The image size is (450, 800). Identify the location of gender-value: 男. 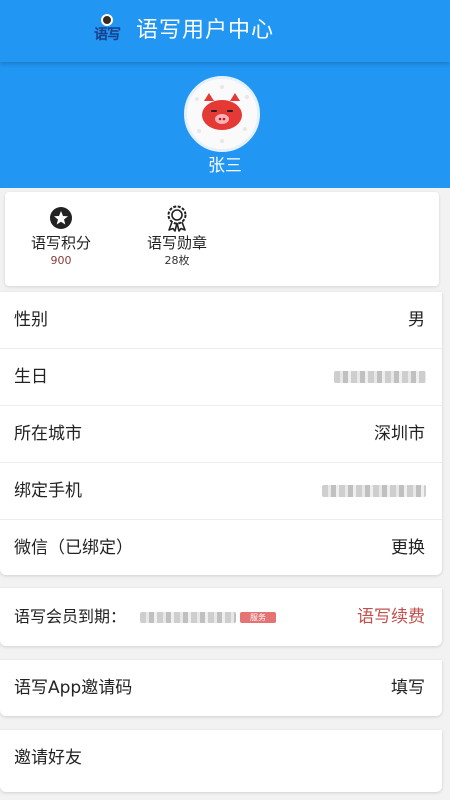
(416, 320).